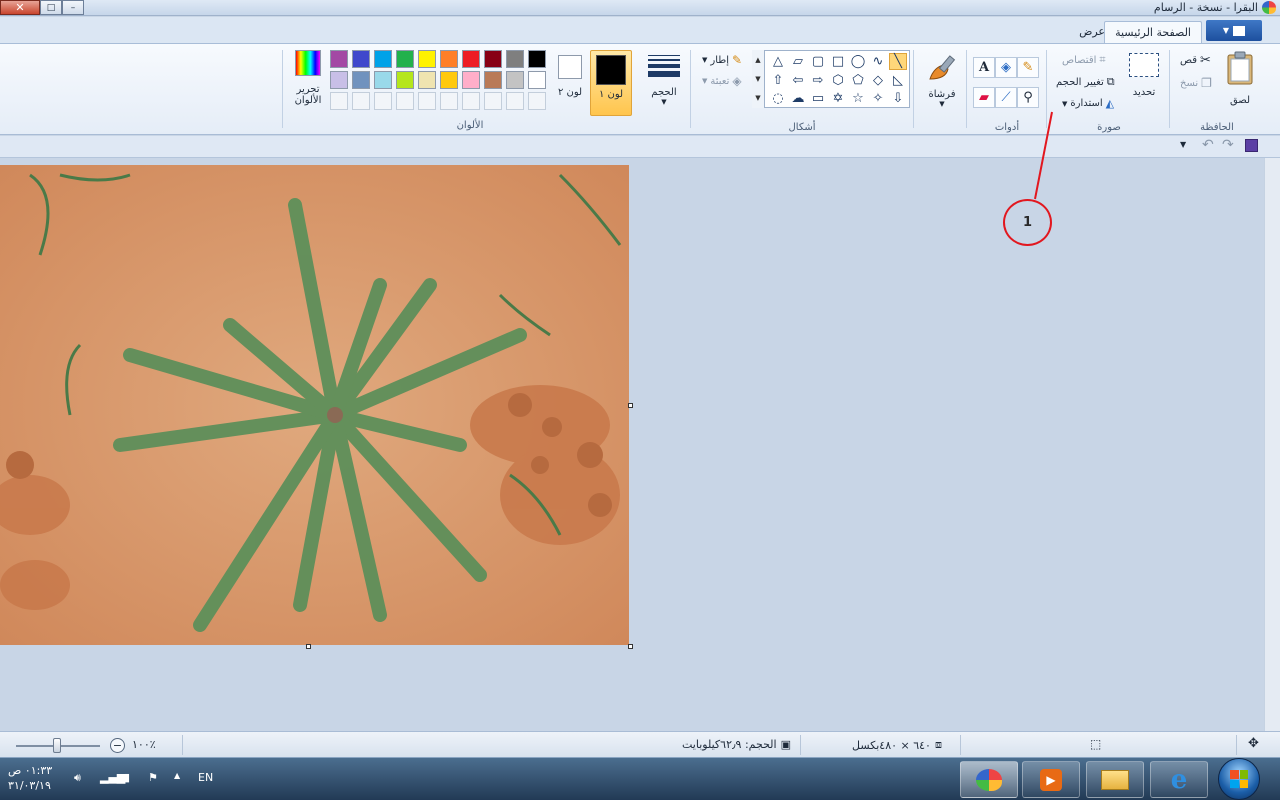  I want to click on oval-callout-shape-icon: ◌, so click(778, 98).